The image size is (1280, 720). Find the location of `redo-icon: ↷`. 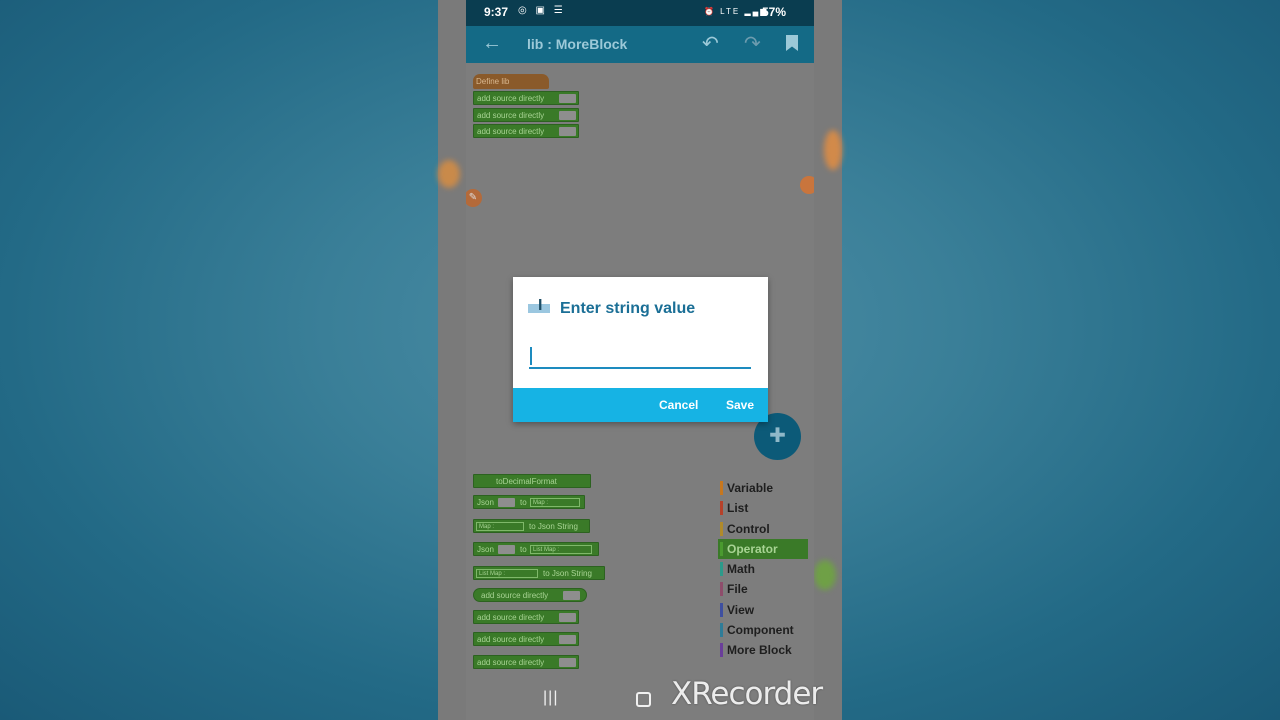

redo-icon: ↷ is located at coordinates (752, 43).